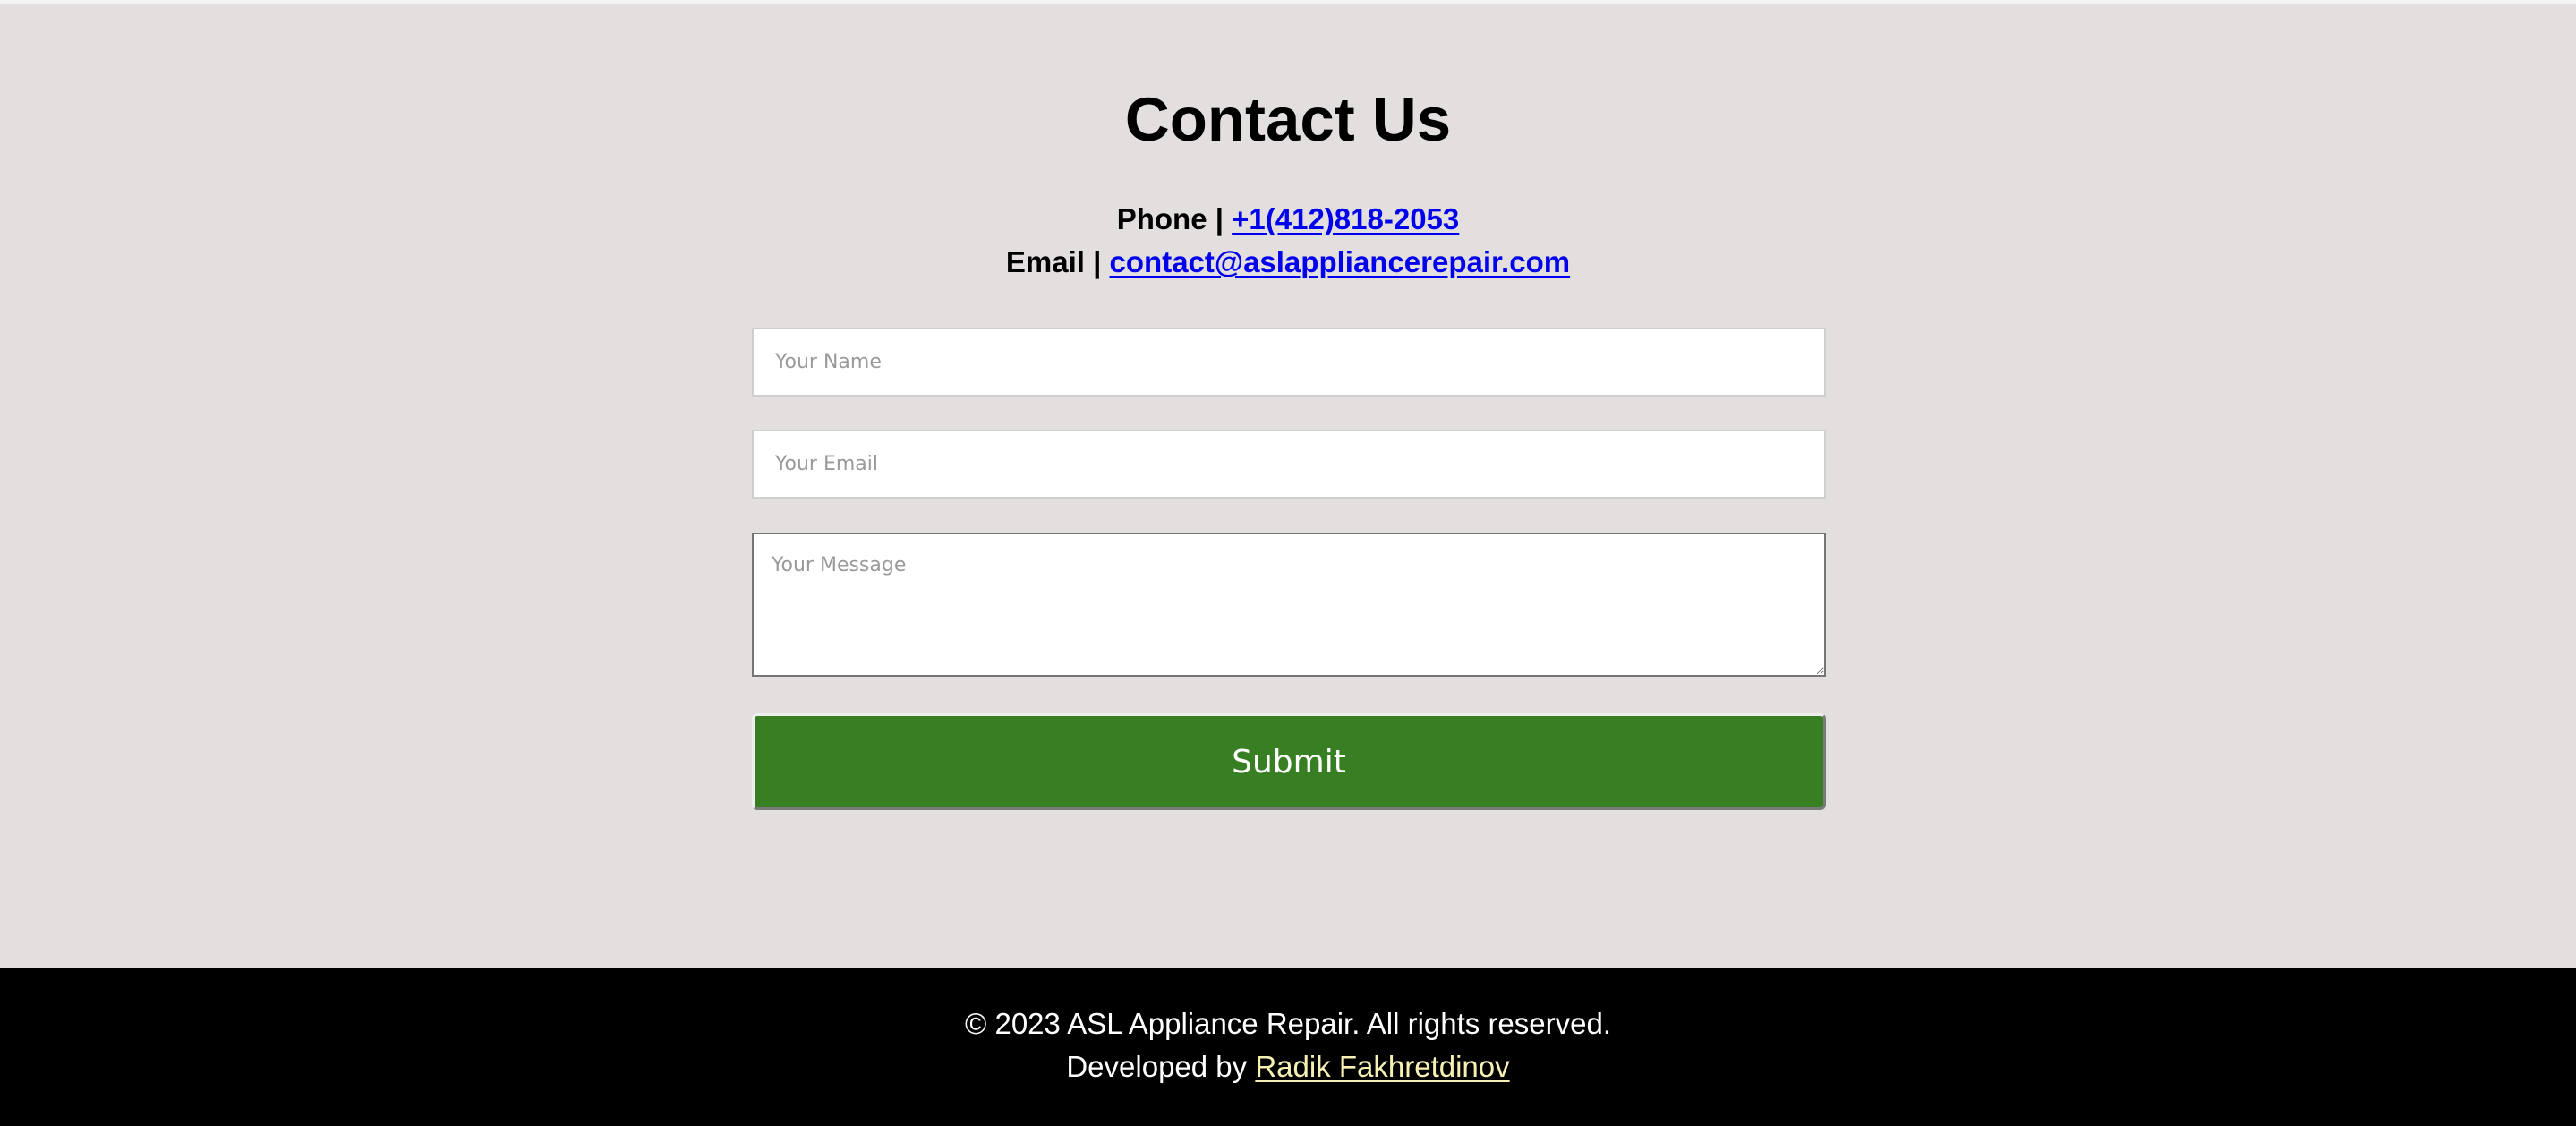 The height and width of the screenshot is (1126, 2576). What do you see at coordinates (1345, 219) in the screenshot?
I see `phone-link: +1(412)818-2053` at bounding box center [1345, 219].